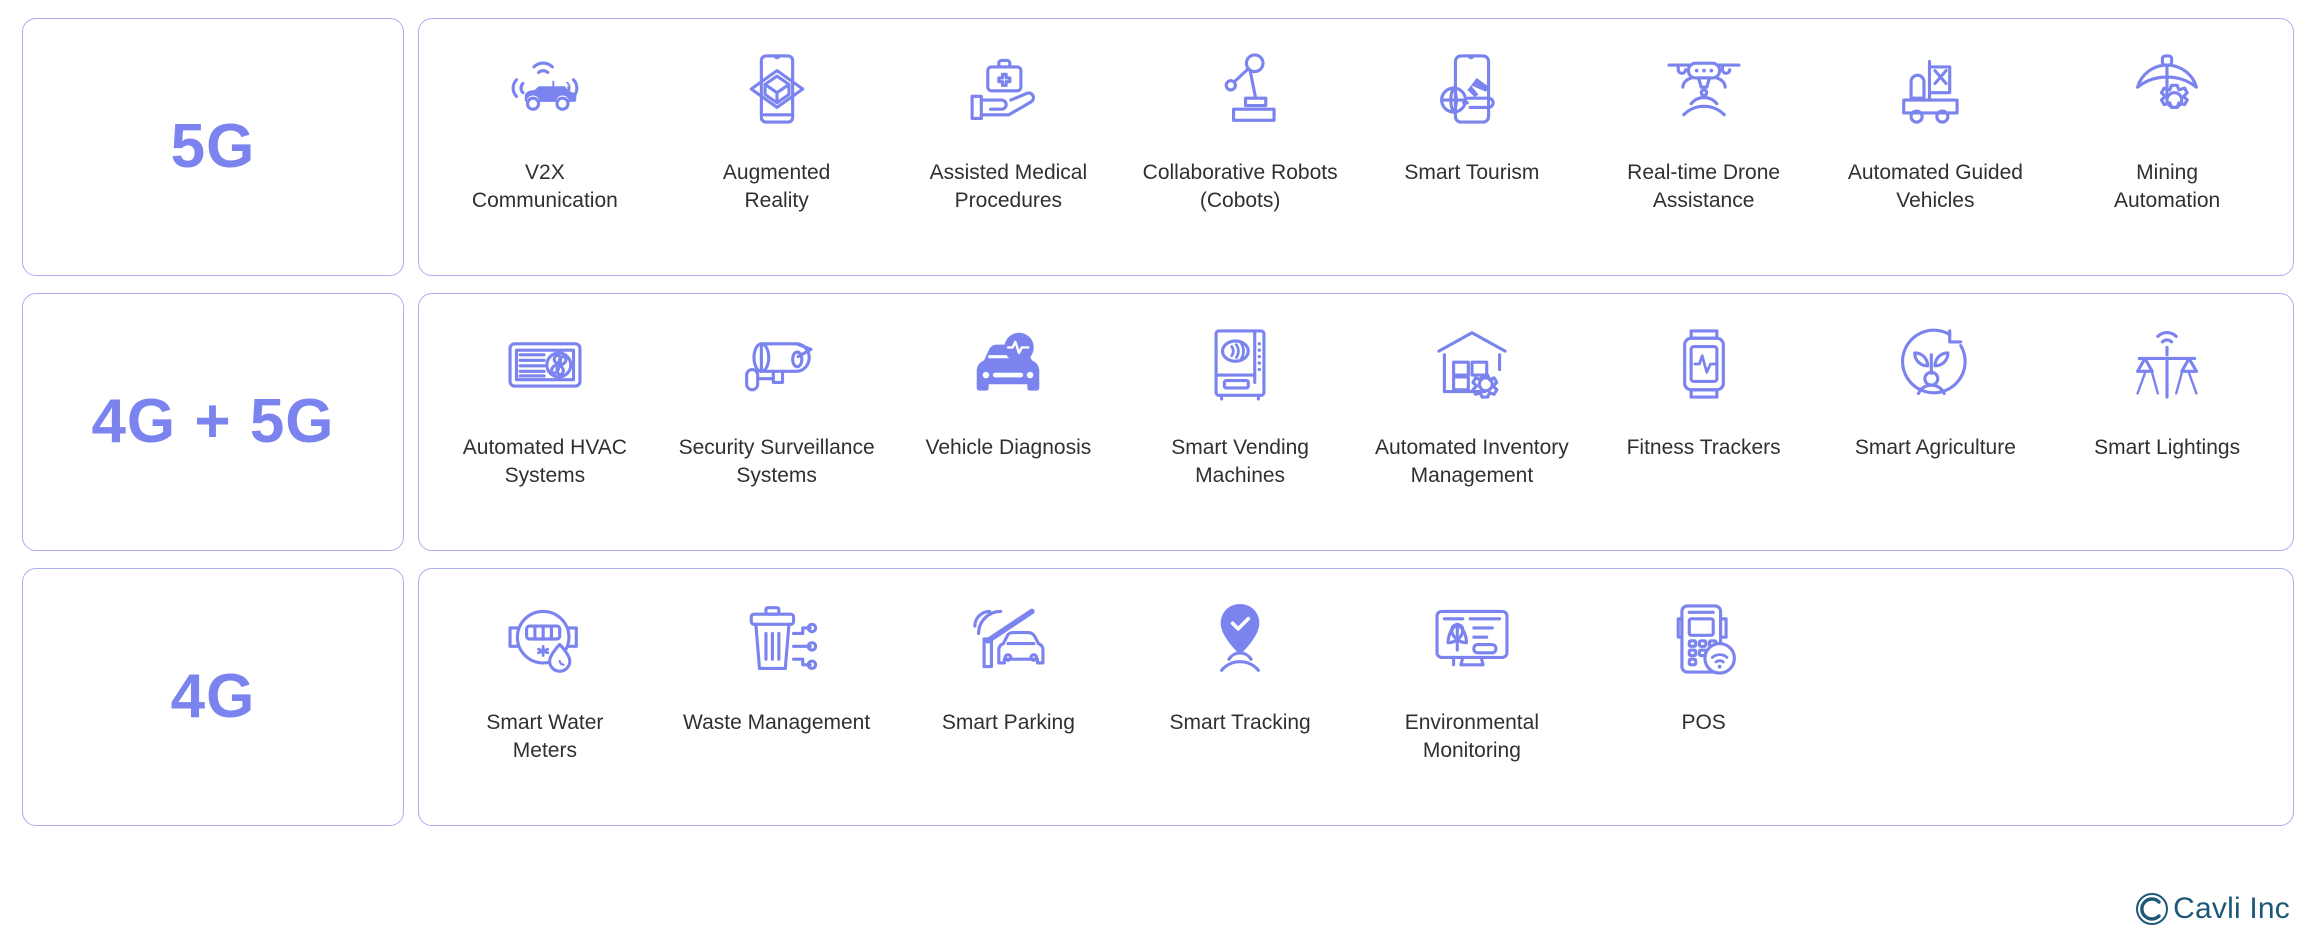 The width and height of the screenshot is (2316, 940). I want to click on use-case-smart-lightings: Smart Lightings, so click(2167, 400).